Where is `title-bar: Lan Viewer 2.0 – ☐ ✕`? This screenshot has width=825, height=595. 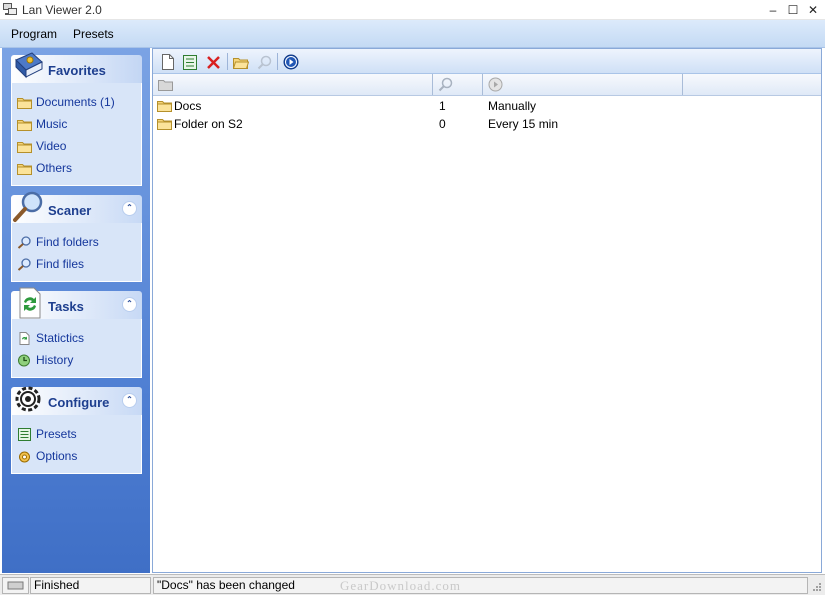 title-bar: Lan Viewer 2.0 – ☐ ✕ is located at coordinates (412, 10).